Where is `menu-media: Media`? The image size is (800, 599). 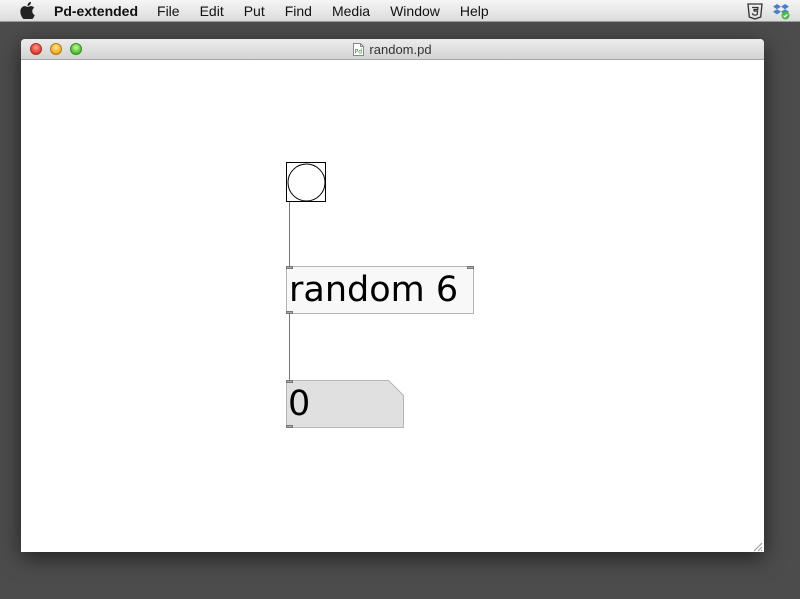 menu-media: Media is located at coordinates (351, 11).